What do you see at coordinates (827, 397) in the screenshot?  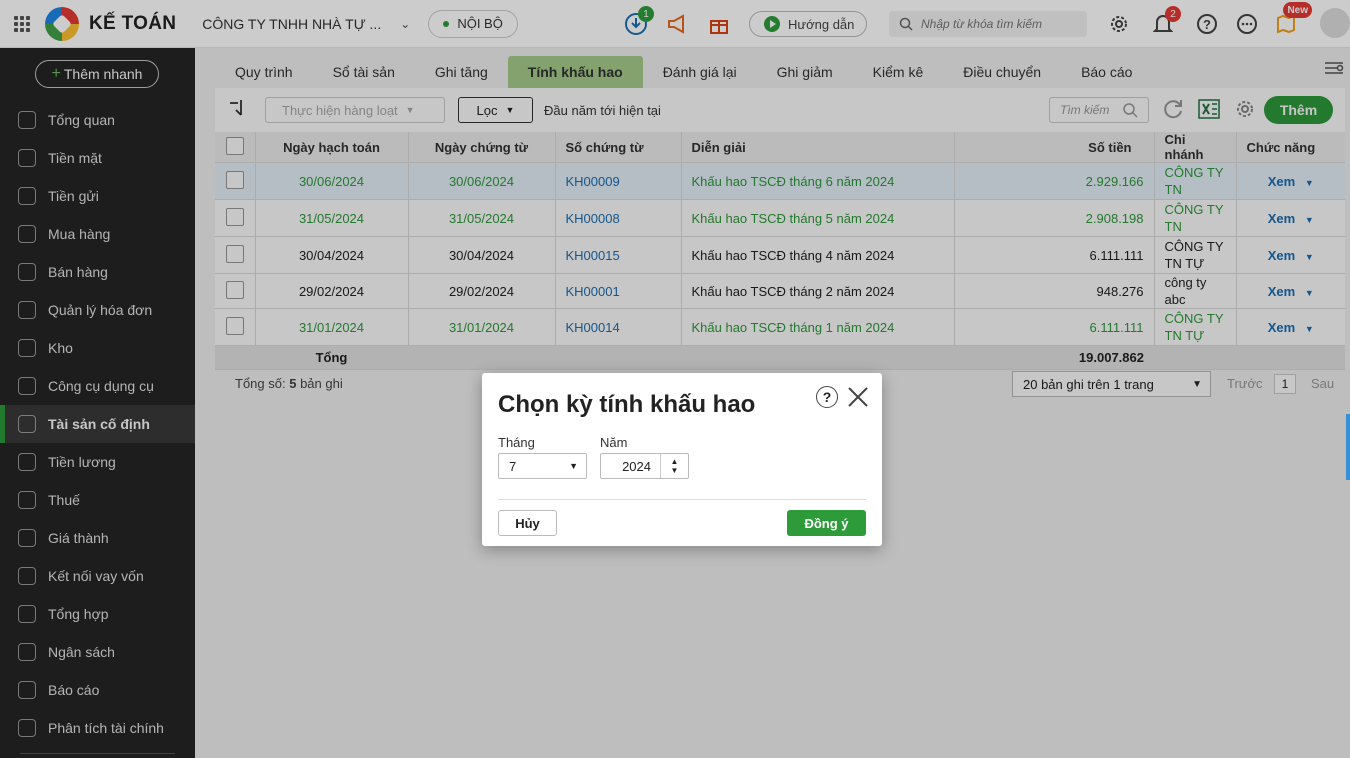 I see `help-icon: ?` at bounding box center [827, 397].